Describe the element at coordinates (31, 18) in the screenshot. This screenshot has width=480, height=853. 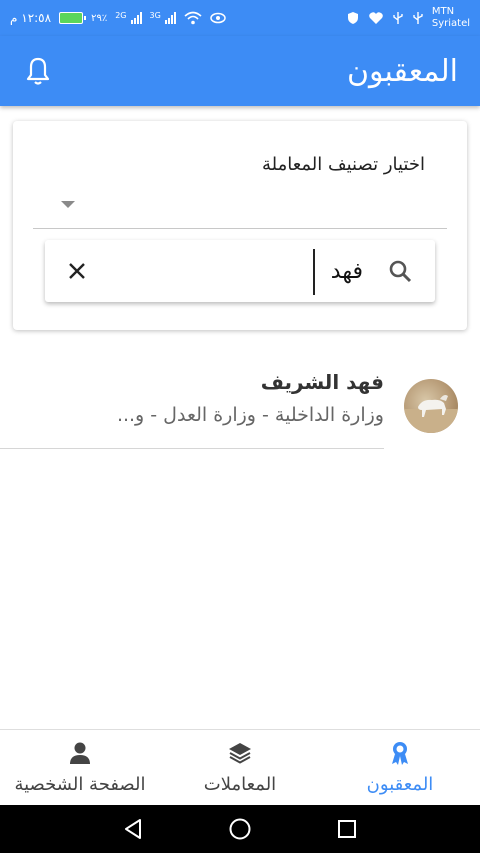
I see `status-time: ١٢:٥٨ م` at that location.